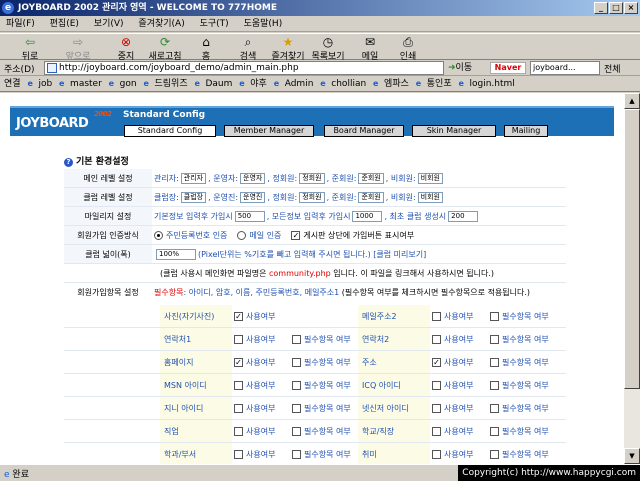  Describe the element at coordinates (526, 131) in the screenshot. I see `tab-mailing: Mailing` at that location.